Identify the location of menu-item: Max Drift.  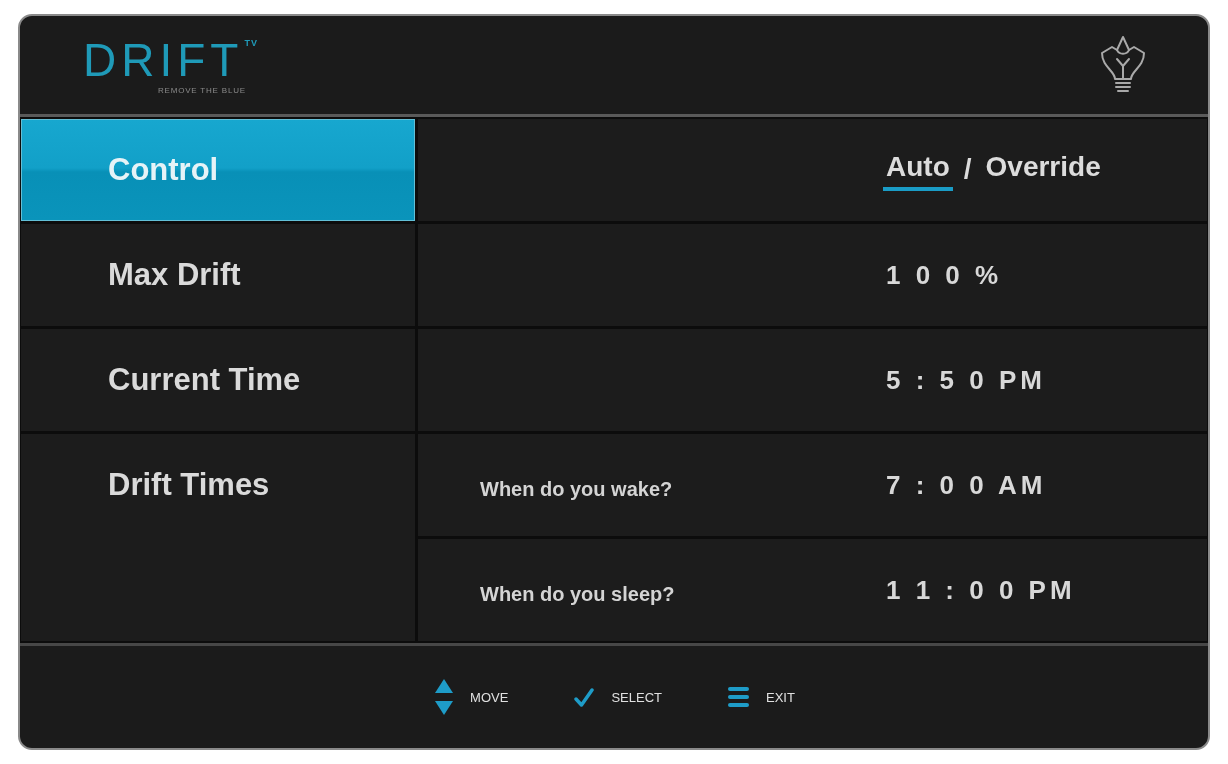
(218, 275).